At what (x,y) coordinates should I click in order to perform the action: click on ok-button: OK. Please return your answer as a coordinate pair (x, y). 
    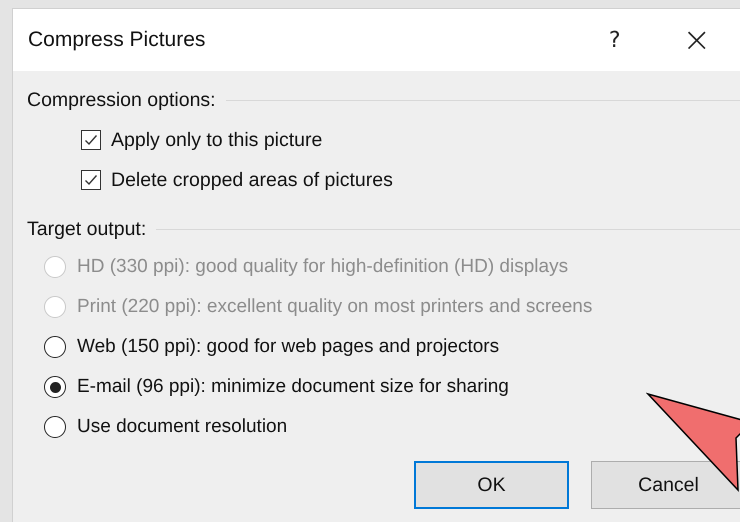
    Looking at the image, I should click on (491, 485).